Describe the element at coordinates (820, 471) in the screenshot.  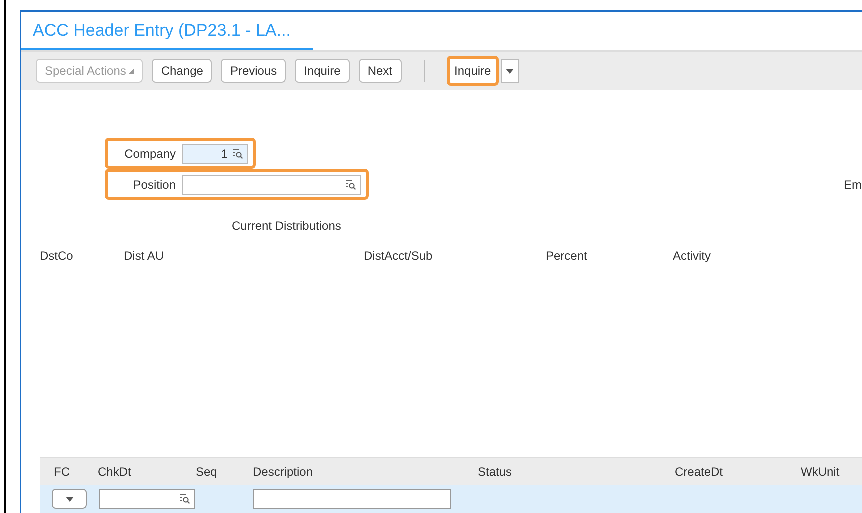
I see `column-header: WkUnit` at that location.